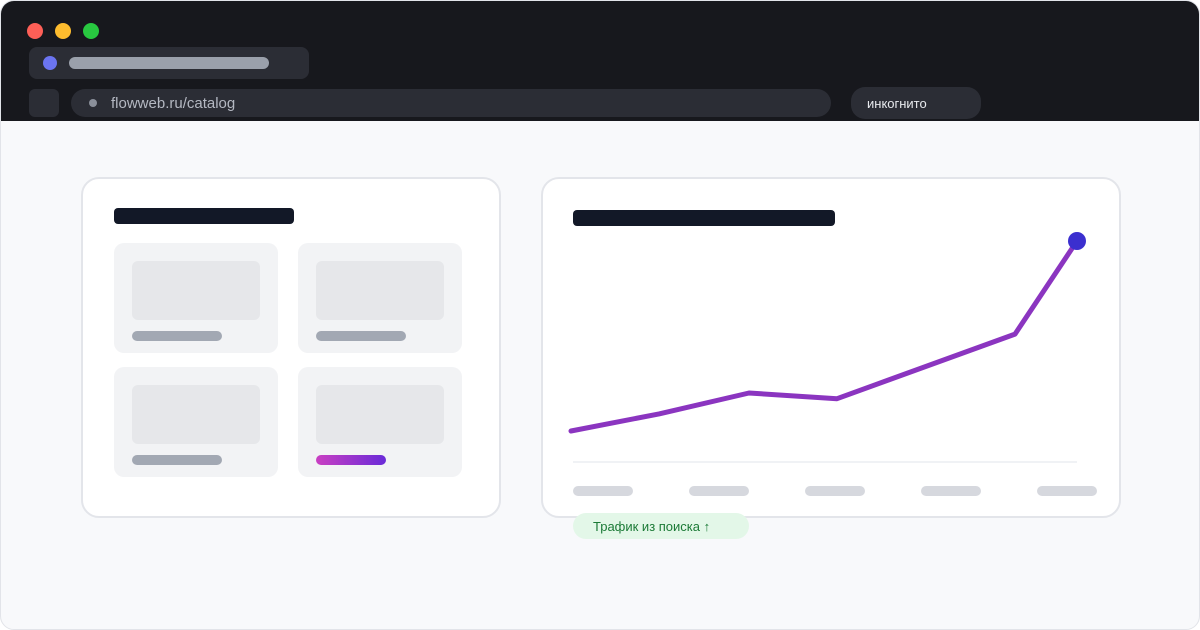 Image resolution: width=1200 pixels, height=630 pixels. I want to click on incognito-label: инкогнито, so click(897, 103).